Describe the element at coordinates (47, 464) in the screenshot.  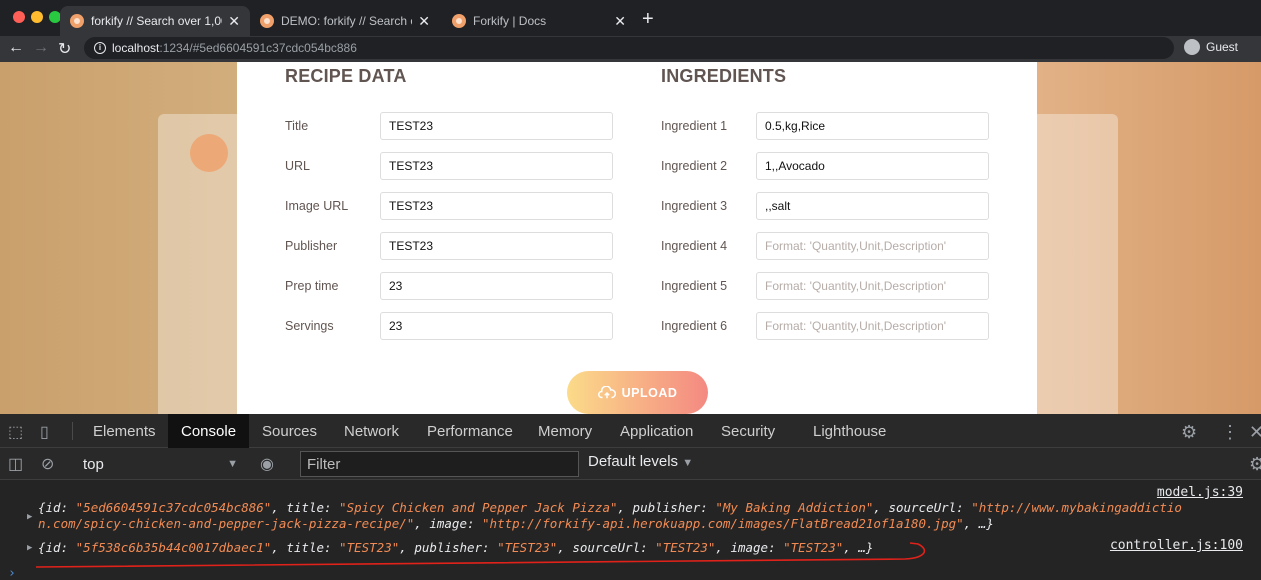
I see `clear-console-icon: ⊘` at that location.